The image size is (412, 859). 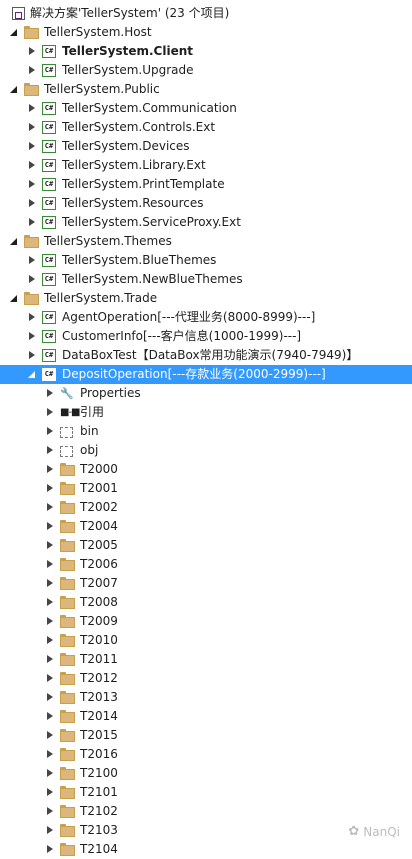 I want to click on tree-node: T2007, so click(x=206, y=583).